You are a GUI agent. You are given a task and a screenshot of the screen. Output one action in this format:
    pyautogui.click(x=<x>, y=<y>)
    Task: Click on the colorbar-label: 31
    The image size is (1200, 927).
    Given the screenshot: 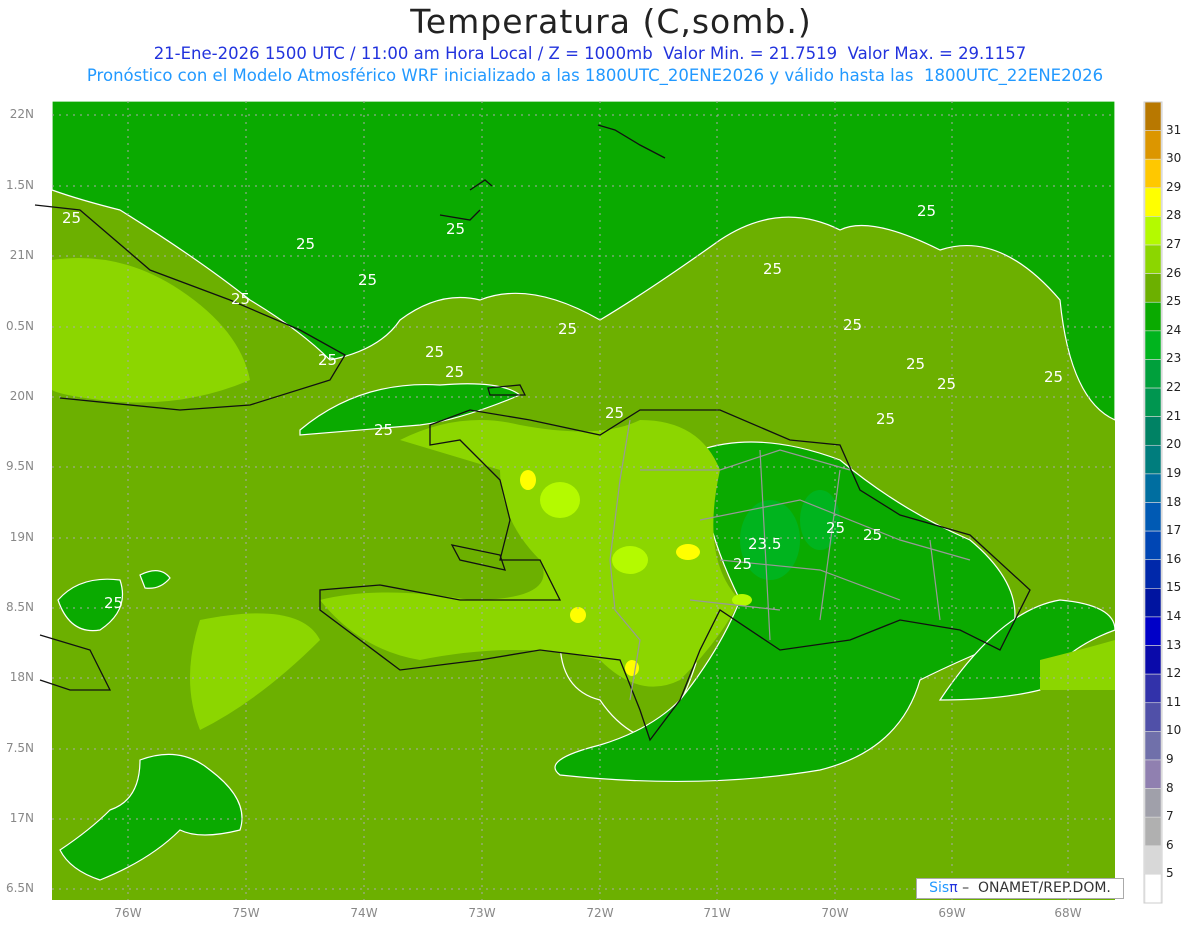 What is the action you would take?
    pyautogui.click(x=1174, y=129)
    